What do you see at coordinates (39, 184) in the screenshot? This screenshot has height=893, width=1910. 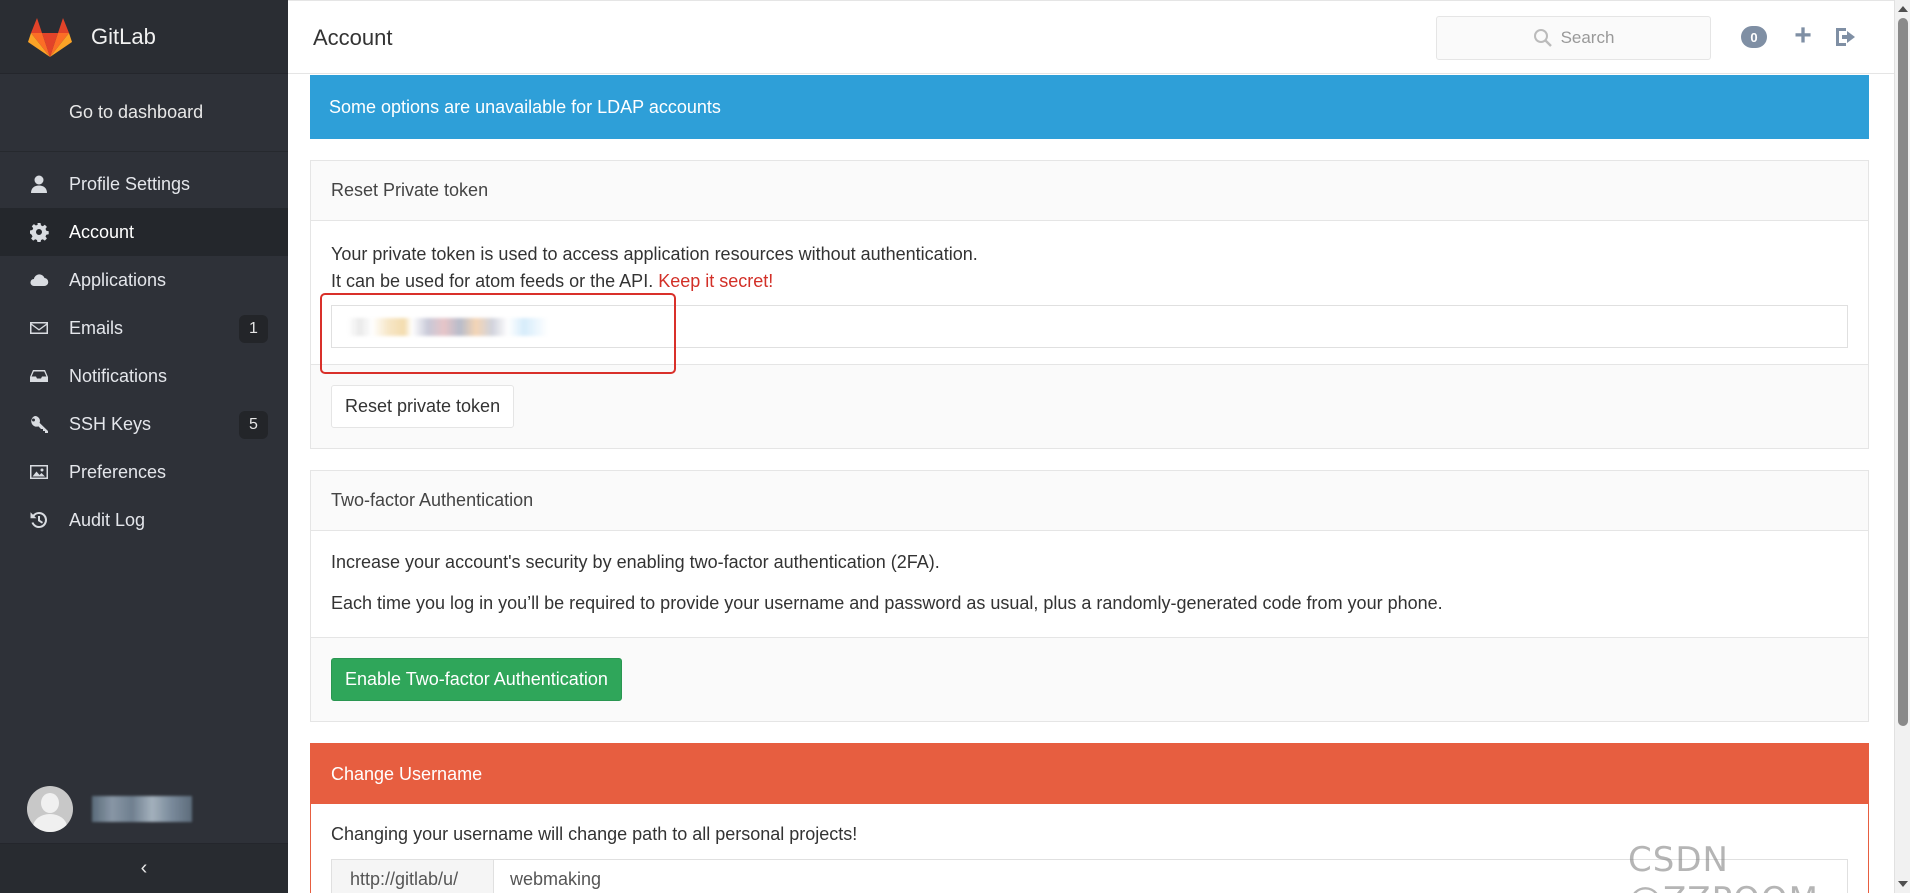 I see `user-icon` at bounding box center [39, 184].